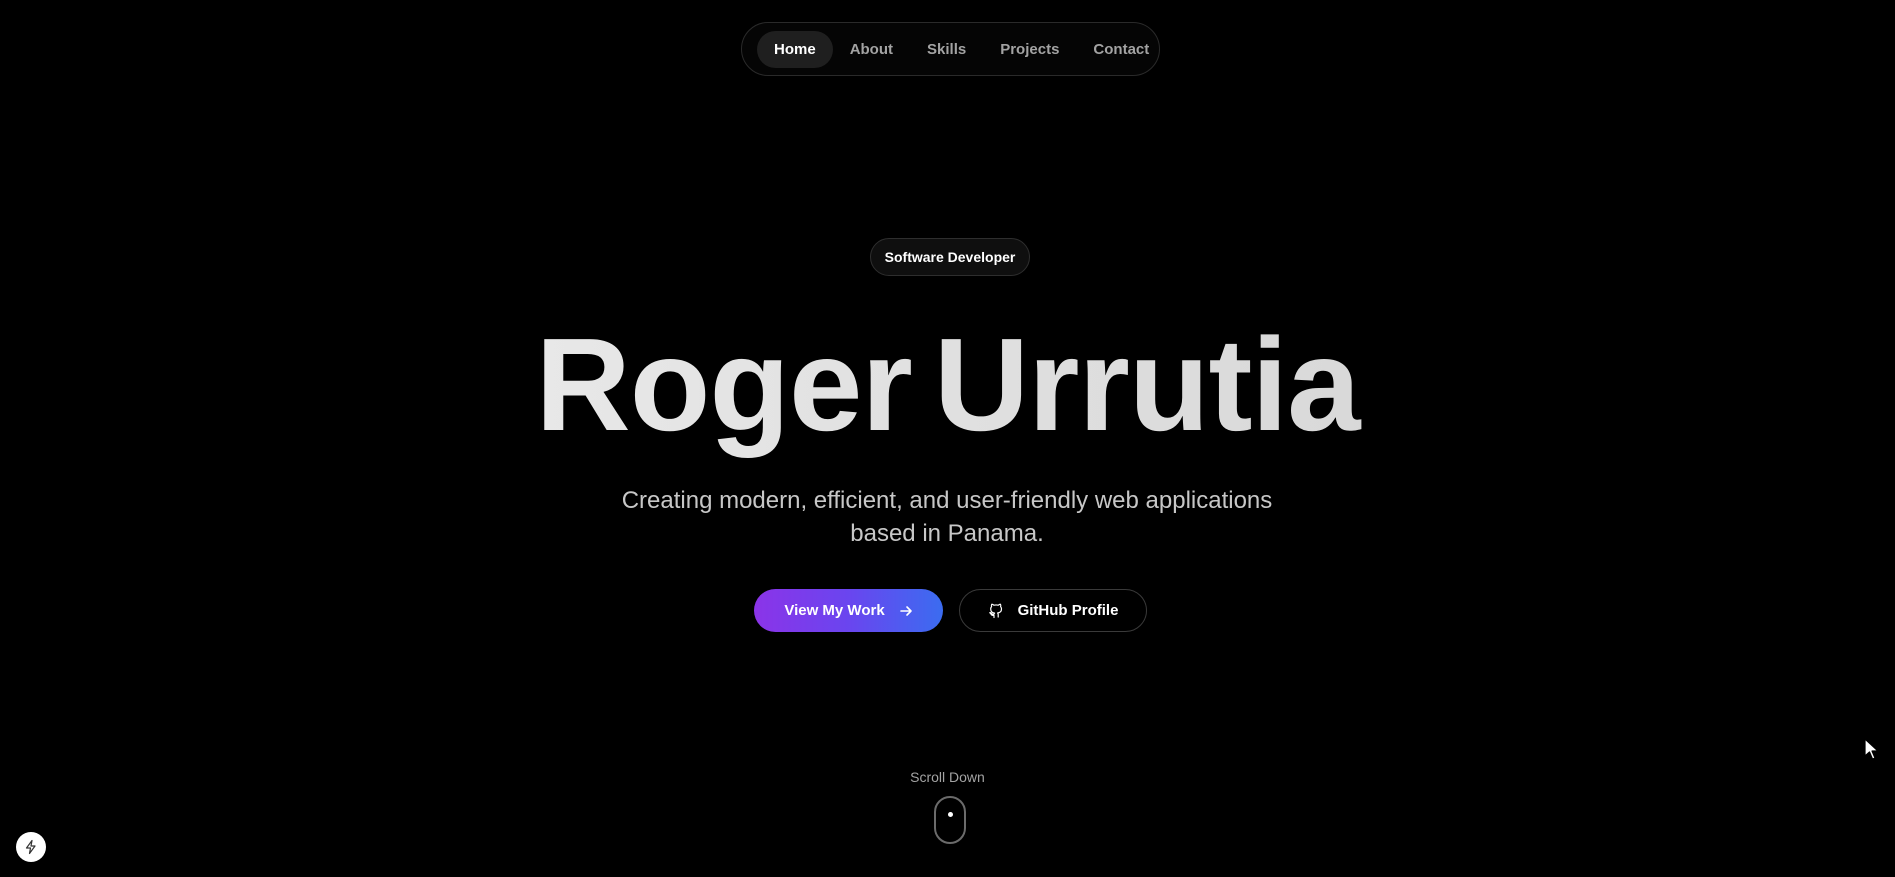 This screenshot has height=877, width=1895. I want to click on arrow-right-icon, so click(906, 611).